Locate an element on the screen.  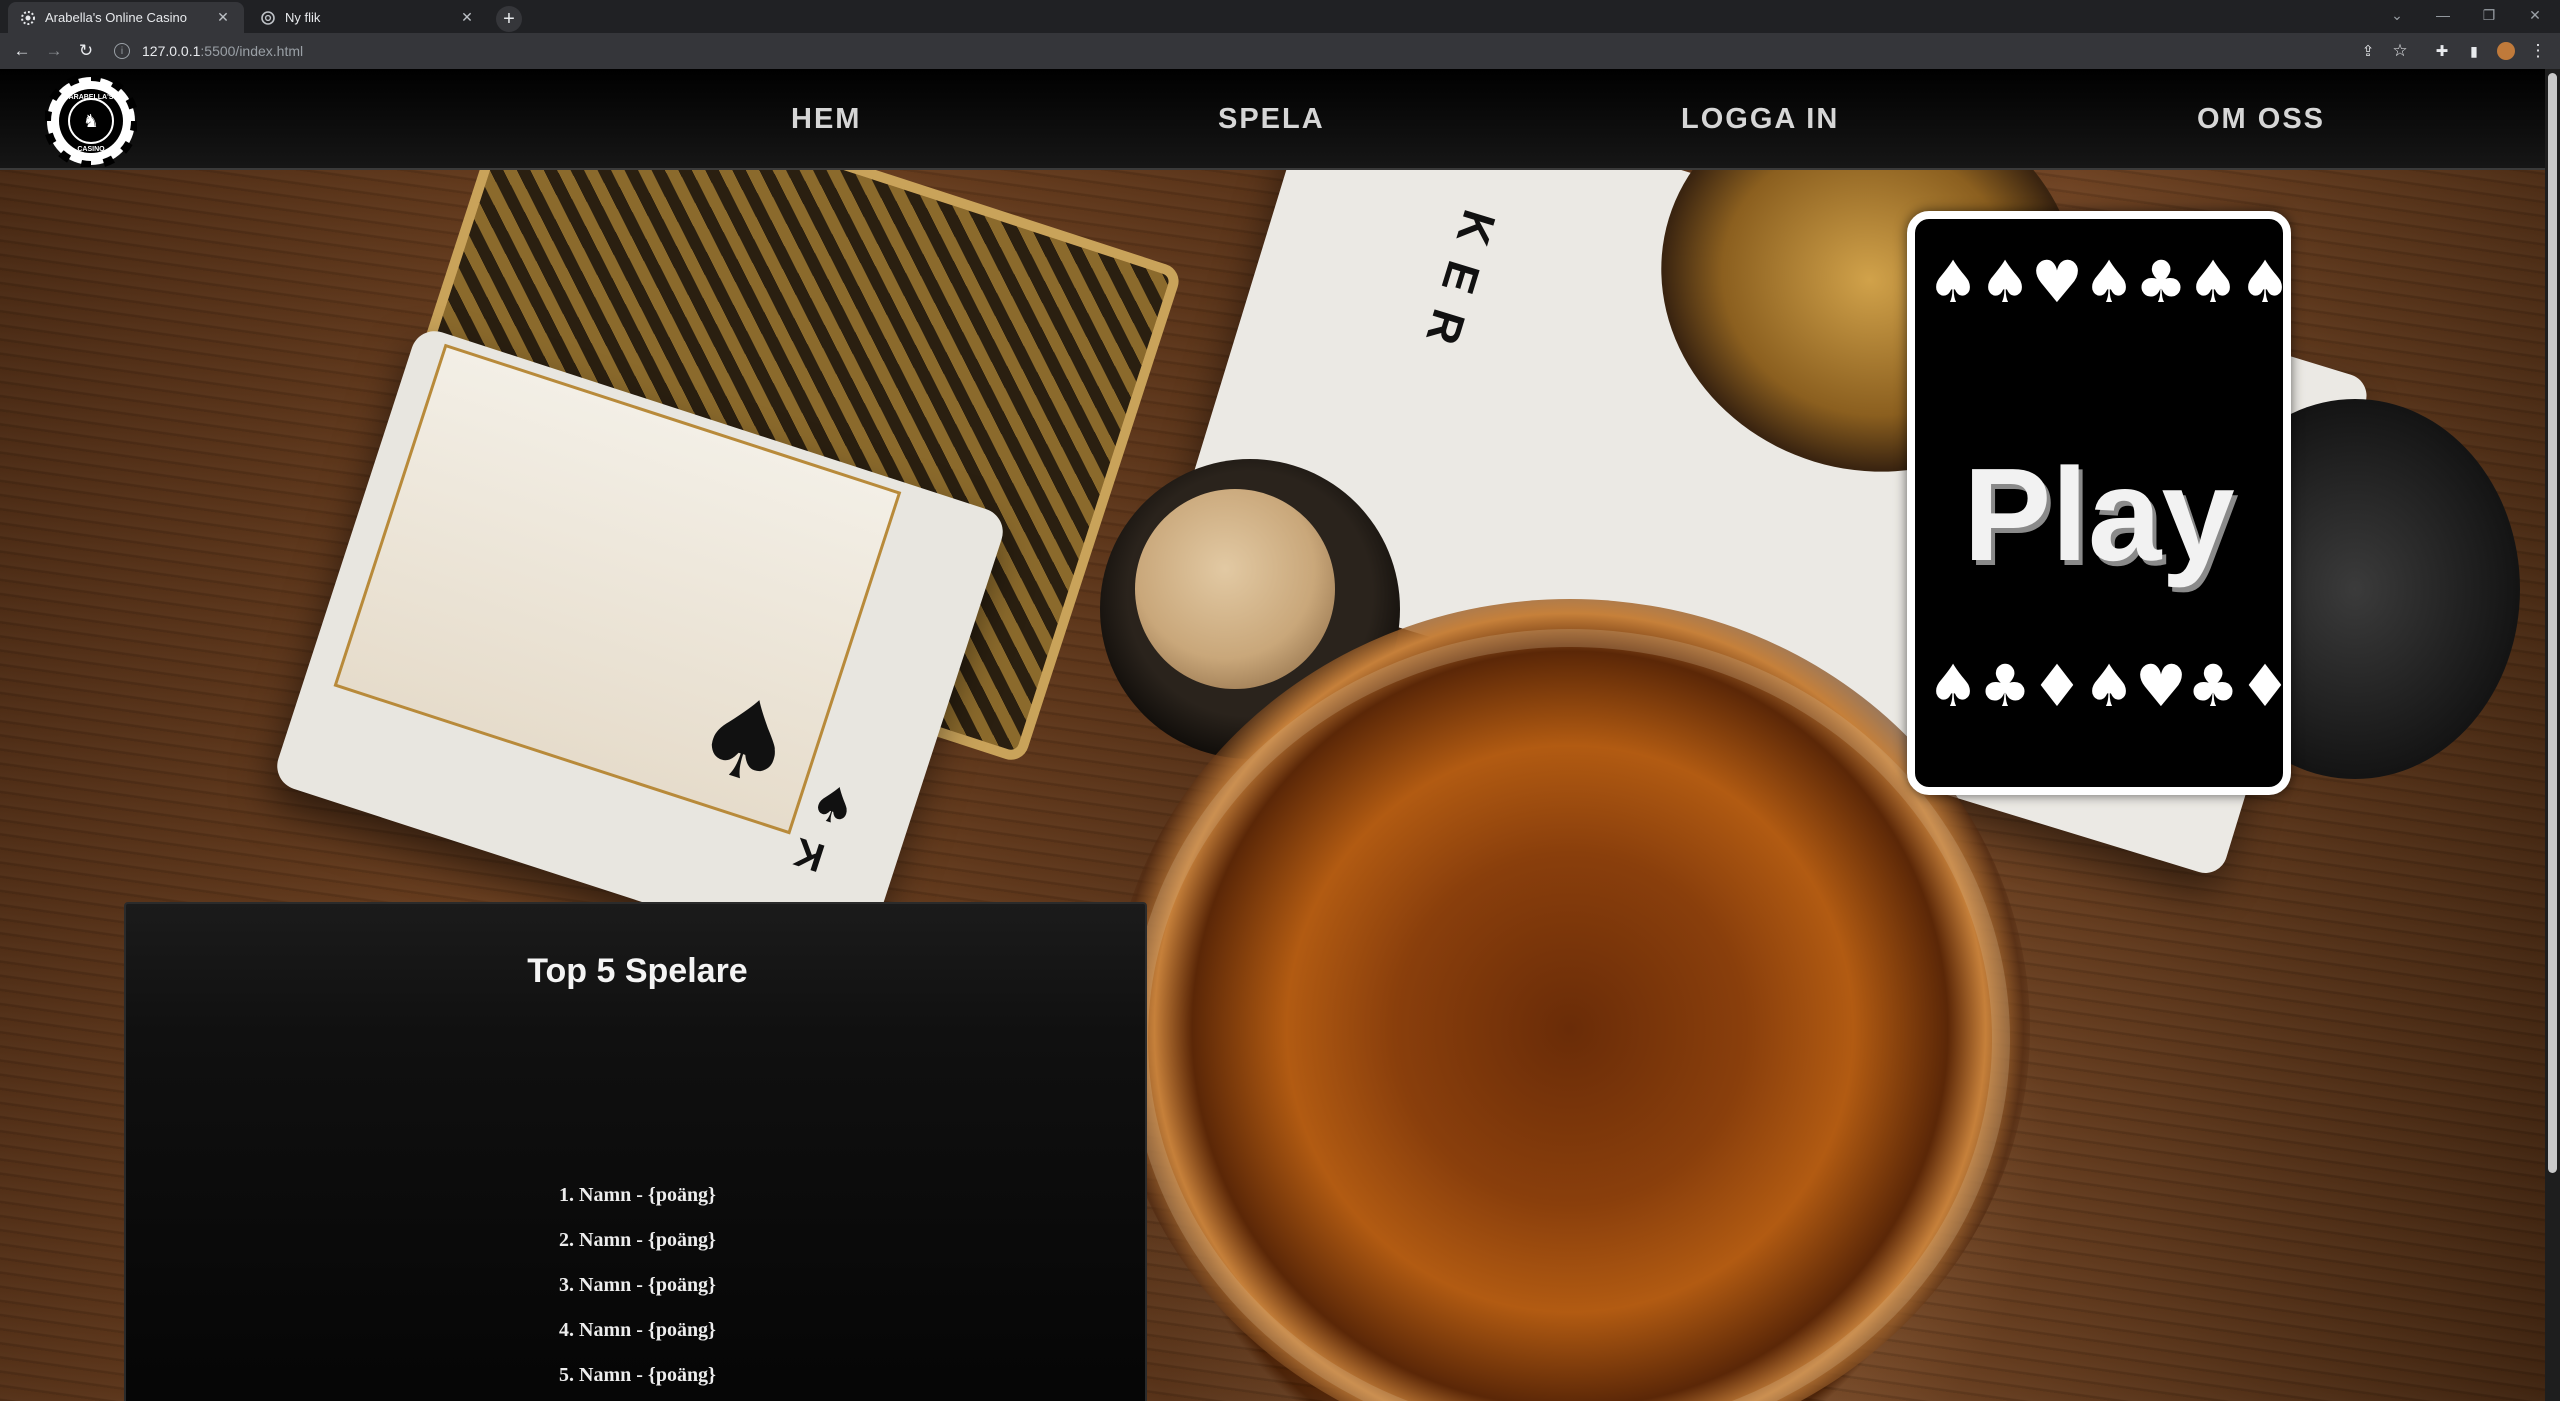
play-label: Play is located at coordinates (2099, 514).